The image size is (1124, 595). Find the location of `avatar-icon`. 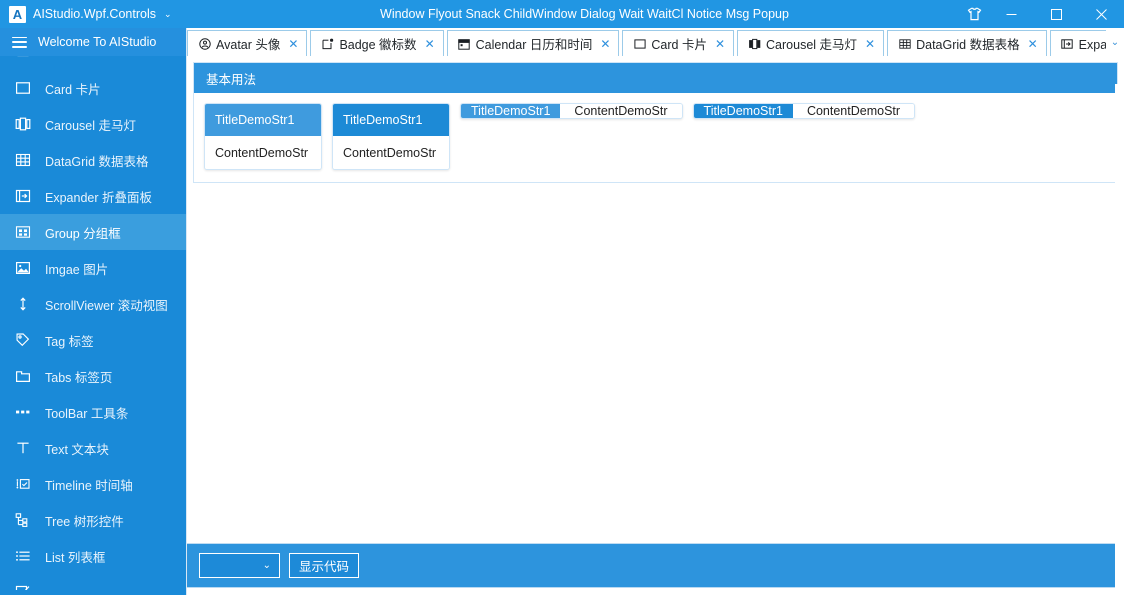

avatar-icon is located at coordinates (204, 43).